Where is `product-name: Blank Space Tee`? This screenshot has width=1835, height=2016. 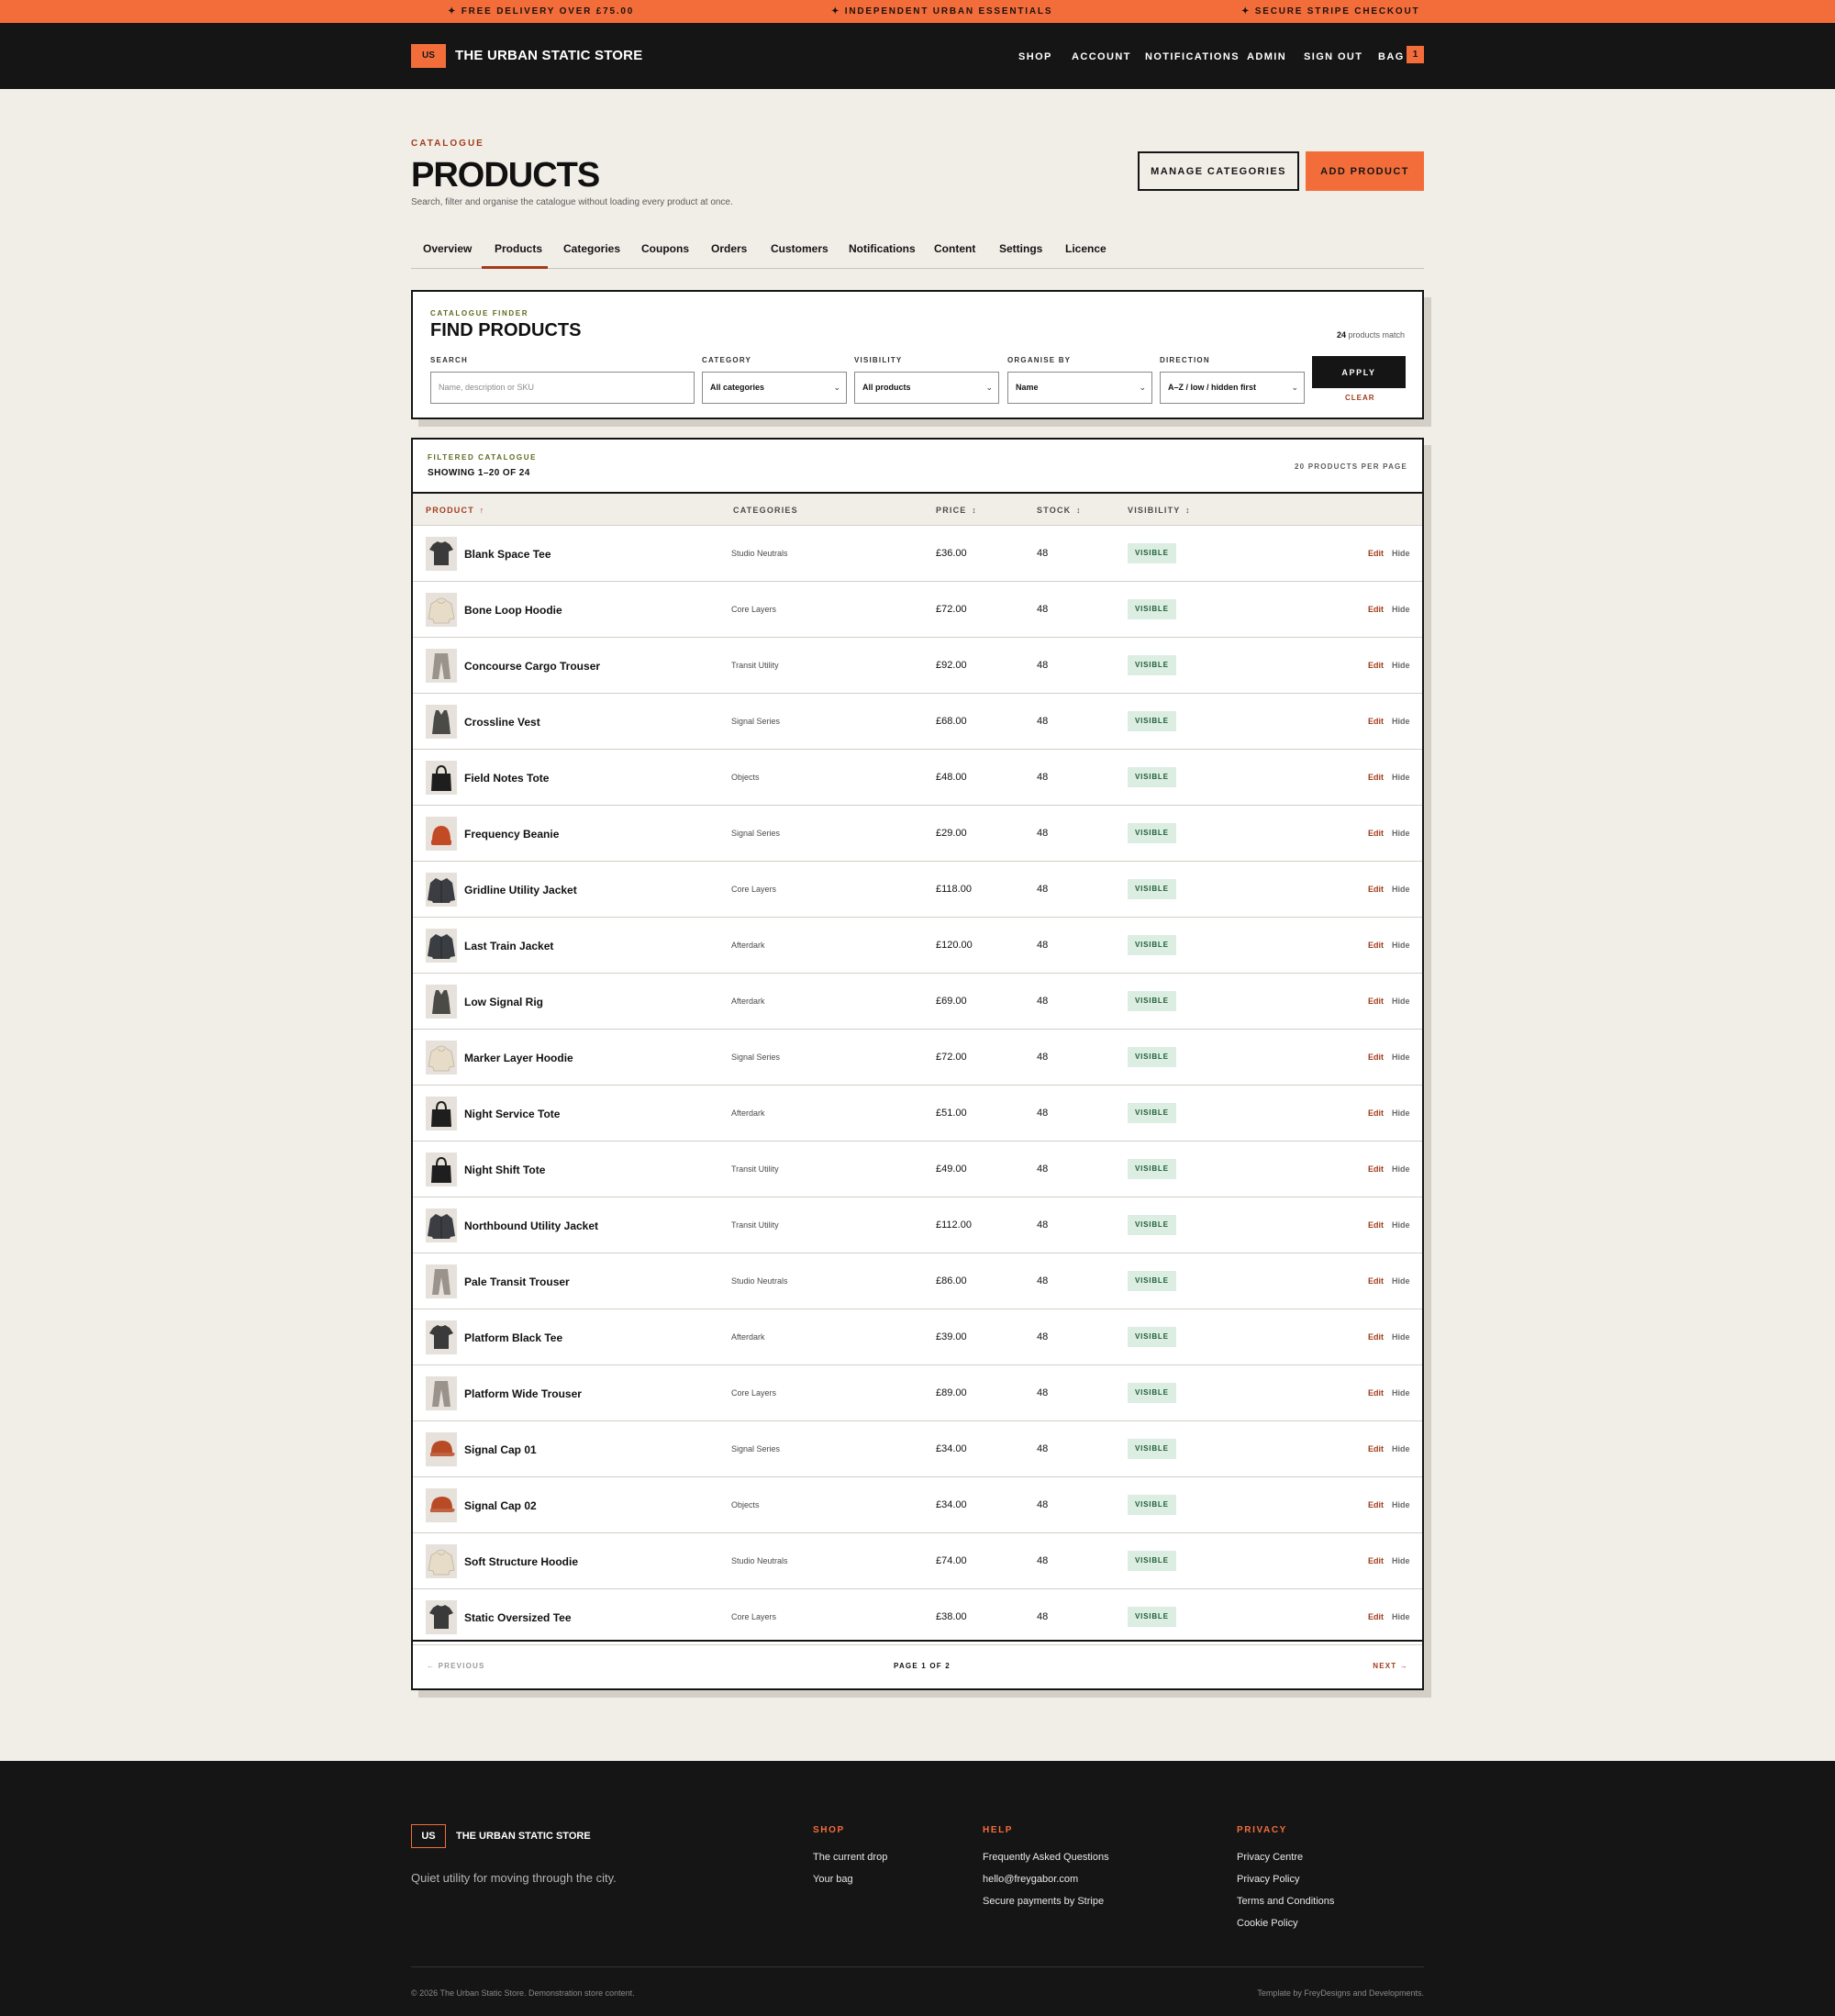 product-name: Blank Space Tee is located at coordinates (508, 554).